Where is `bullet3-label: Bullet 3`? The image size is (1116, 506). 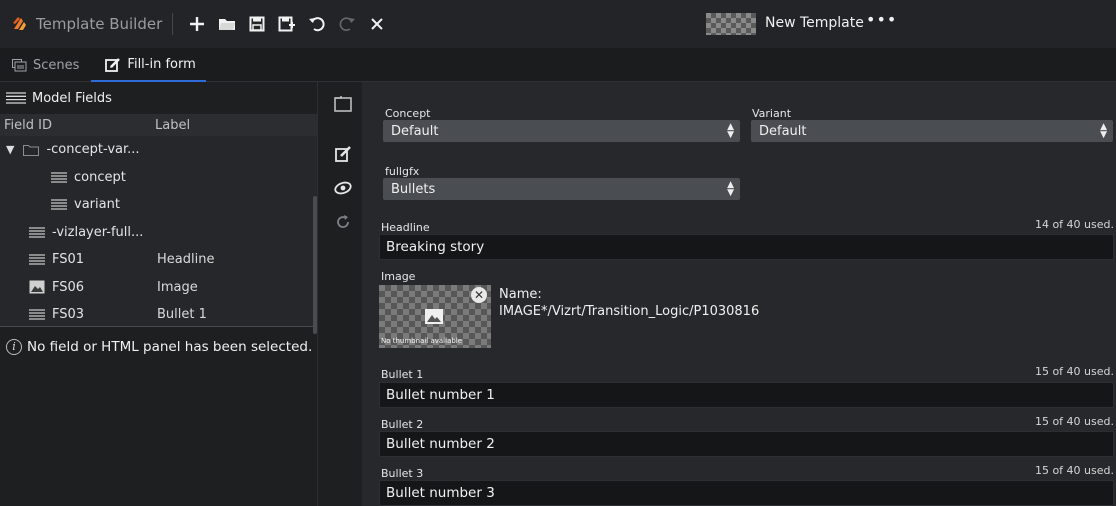
bullet3-label: Bullet 3 is located at coordinates (402, 473).